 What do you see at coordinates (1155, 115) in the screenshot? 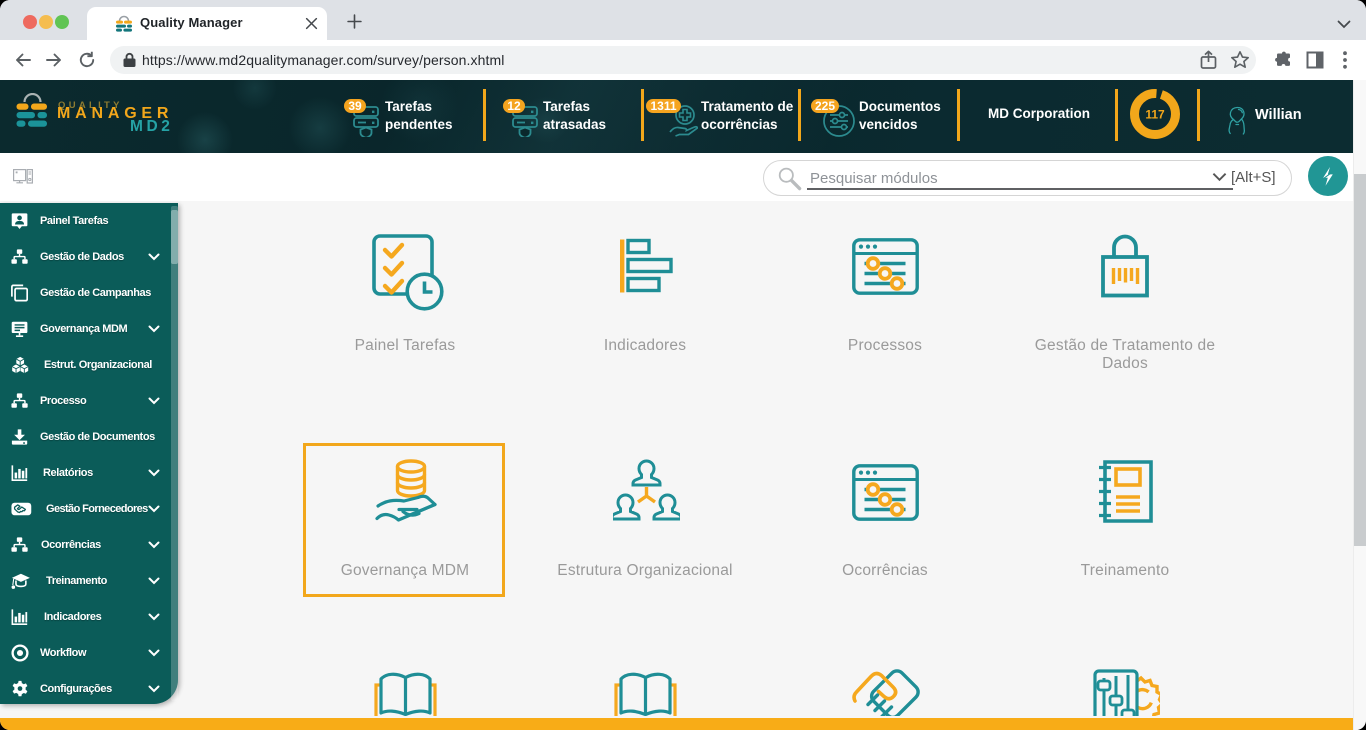
I see `svg-text: 117` at bounding box center [1155, 115].